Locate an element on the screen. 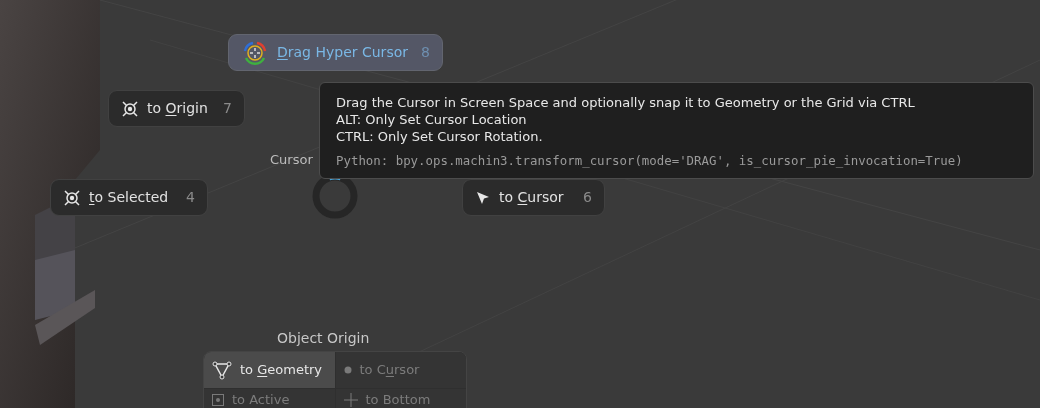 The height and width of the screenshot is (408, 1040). crosshair-icon is located at coordinates (350, 399).